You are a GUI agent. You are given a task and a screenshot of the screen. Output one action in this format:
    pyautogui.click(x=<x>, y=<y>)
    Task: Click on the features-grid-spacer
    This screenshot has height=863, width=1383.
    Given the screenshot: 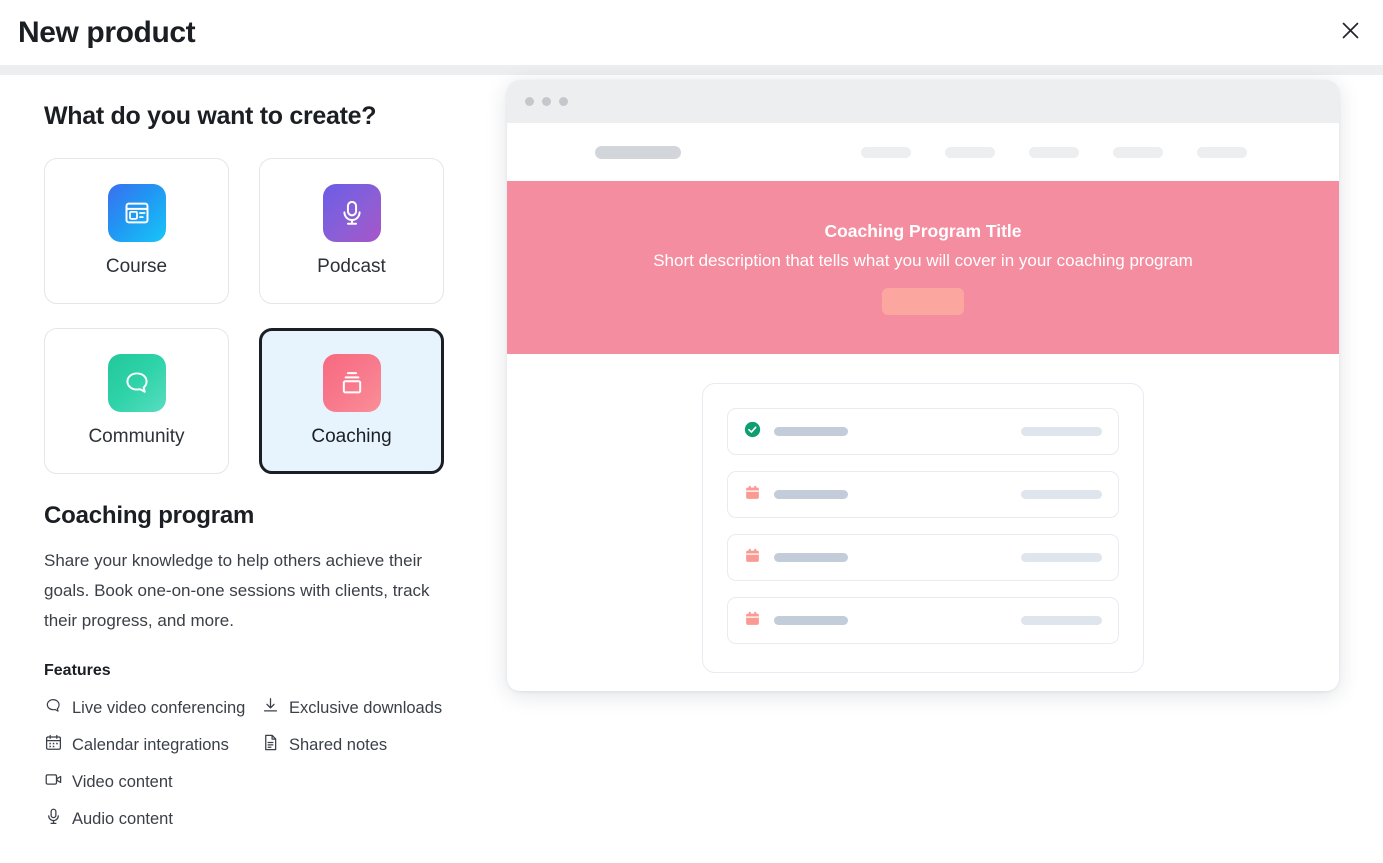 What is the action you would take?
    pyautogui.click(x=383, y=782)
    